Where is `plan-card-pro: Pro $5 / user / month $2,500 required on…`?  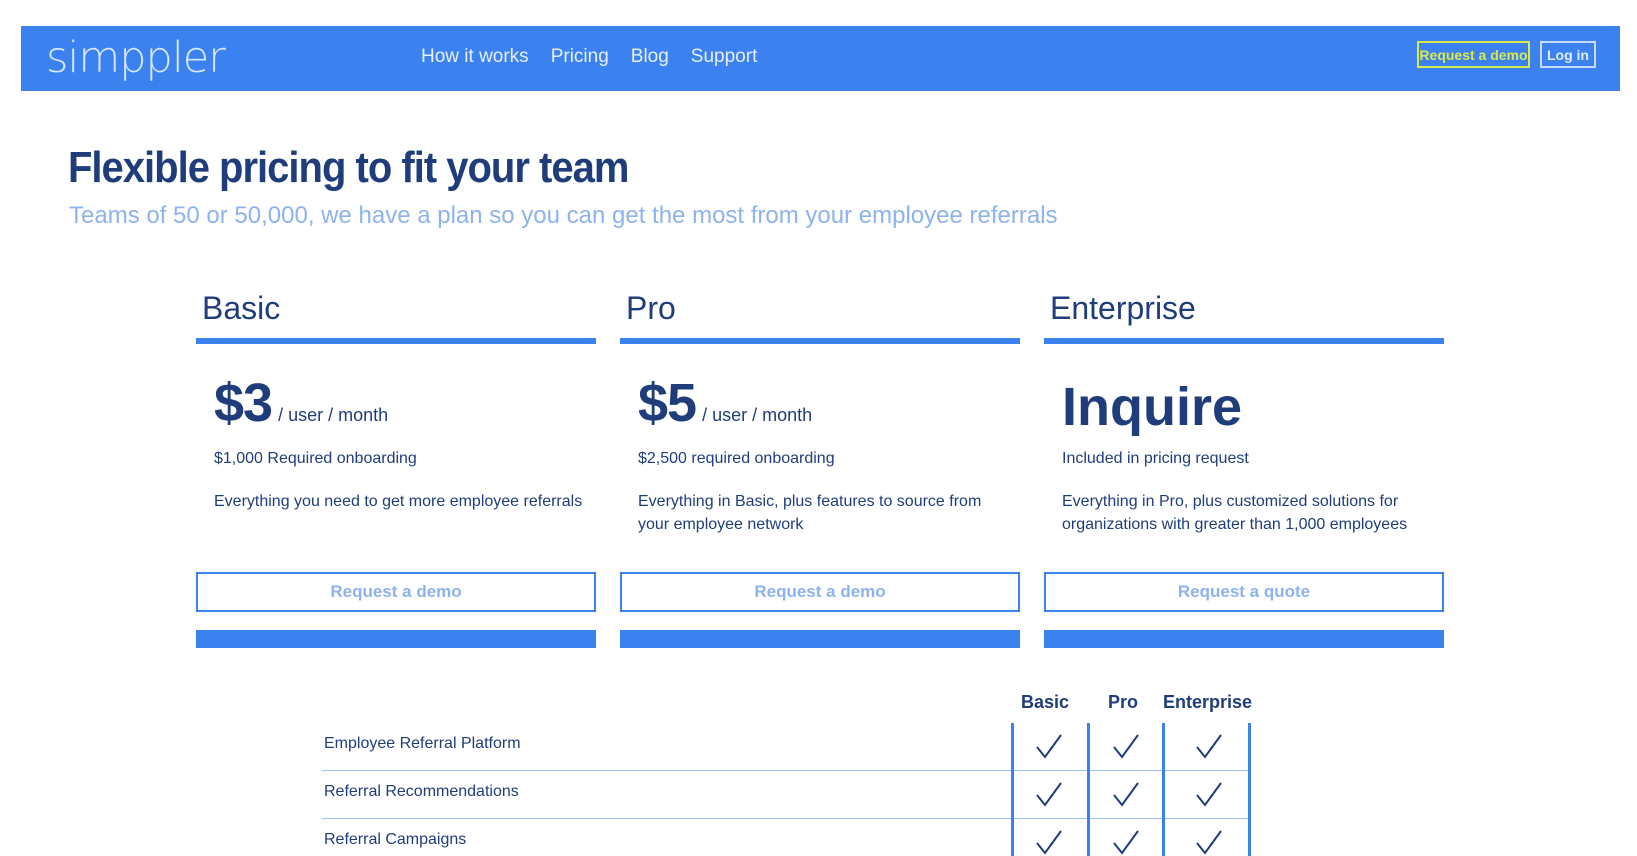
plan-card-pro: Pro $5 / user / month $2,500 required on… is located at coordinates (820, 467).